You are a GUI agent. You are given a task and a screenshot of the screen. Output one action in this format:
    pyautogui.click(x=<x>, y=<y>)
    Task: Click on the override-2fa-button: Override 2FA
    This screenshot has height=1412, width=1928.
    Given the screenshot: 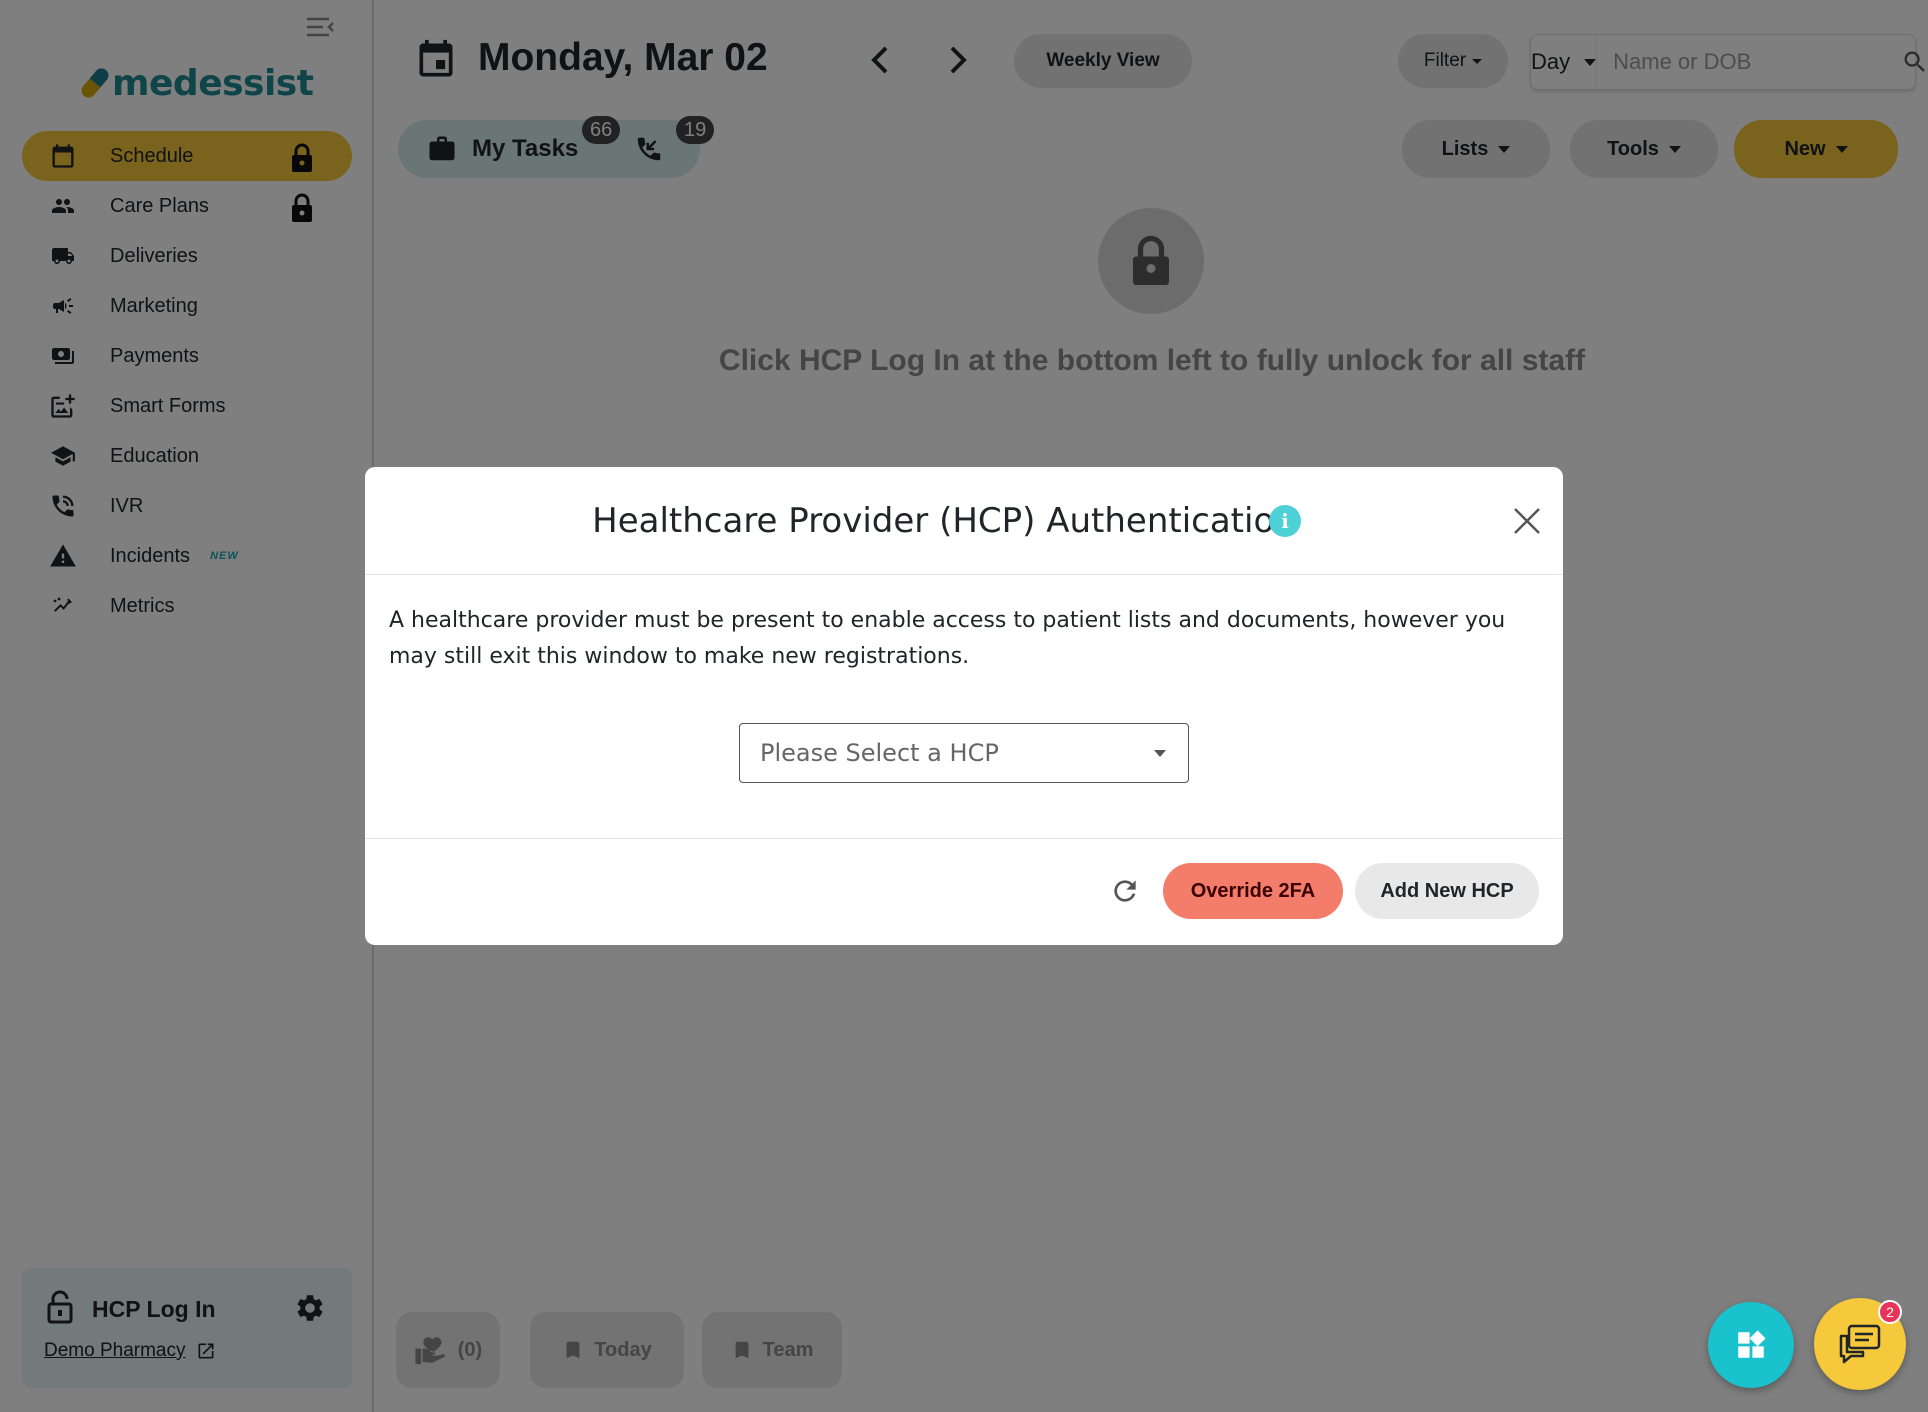 What is the action you would take?
    pyautogui.click(x=1253, y=891)
    